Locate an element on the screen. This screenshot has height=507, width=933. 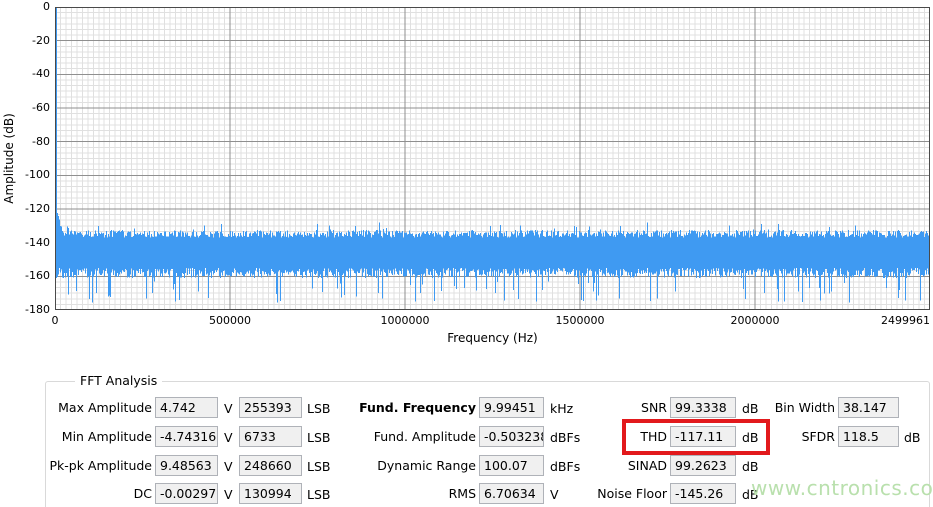
max-amplitude-label: Max Amplitude is located at coordinates (105, 407).